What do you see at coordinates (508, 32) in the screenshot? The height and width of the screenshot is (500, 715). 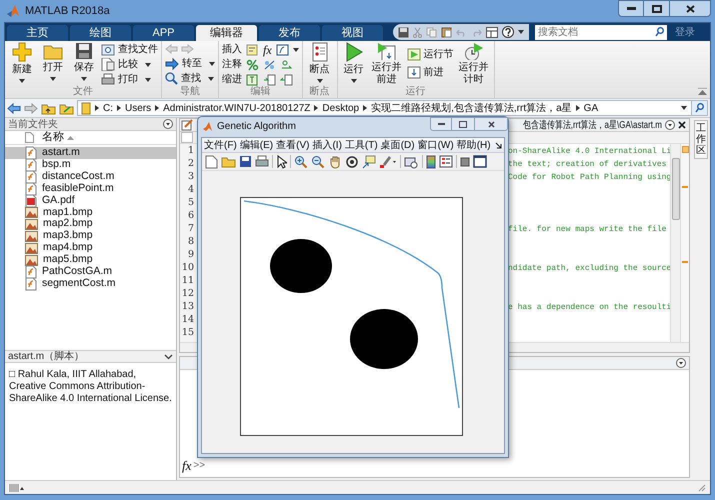 I see `help-icon` at bounding box center [508, 32].